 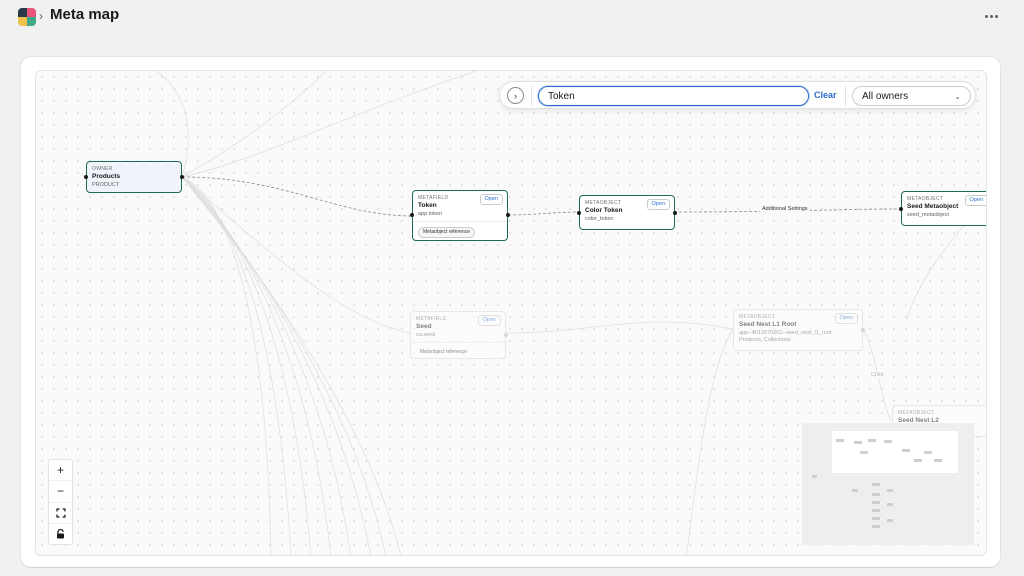 What do you see at coordinates (986, 16) in the screenshot?
I see `ellipsis-icon` at bounding box center [986, 16].